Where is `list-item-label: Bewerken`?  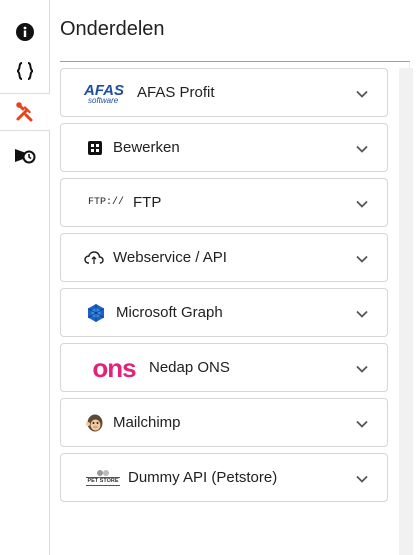 list-item-label: Bewerken is located at coordinates (146, 147).